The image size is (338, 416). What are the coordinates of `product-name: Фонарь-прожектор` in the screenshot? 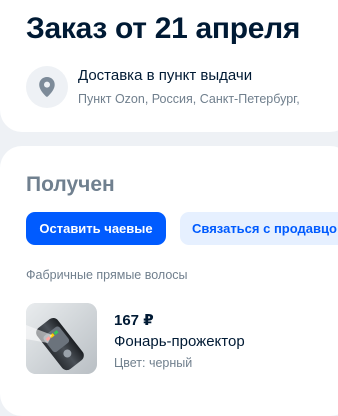 It's located at (179, 341).